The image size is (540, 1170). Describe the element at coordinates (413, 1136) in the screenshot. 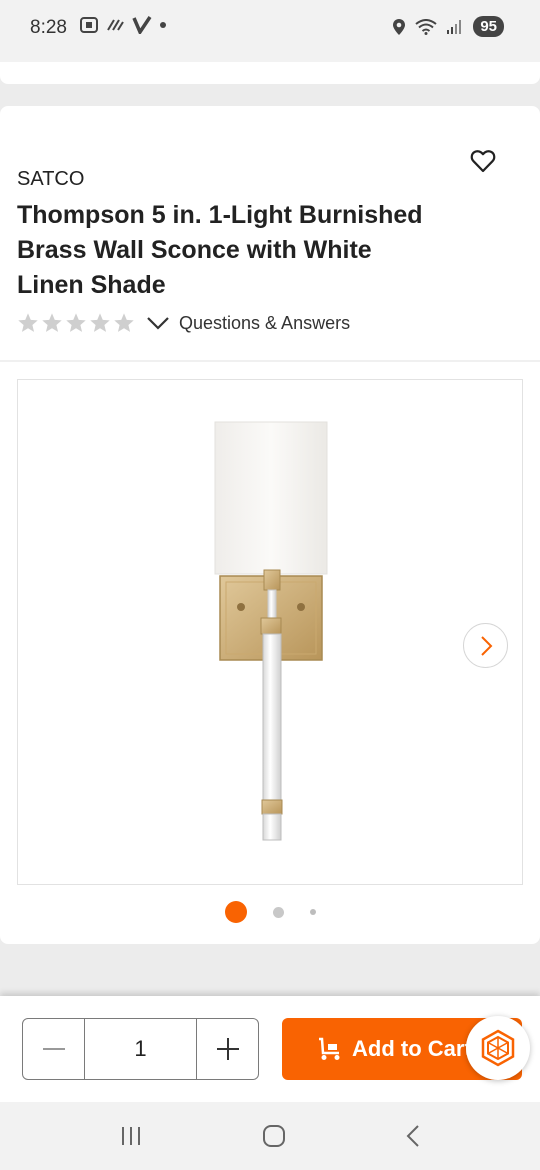

I see `back-icon` at that location.